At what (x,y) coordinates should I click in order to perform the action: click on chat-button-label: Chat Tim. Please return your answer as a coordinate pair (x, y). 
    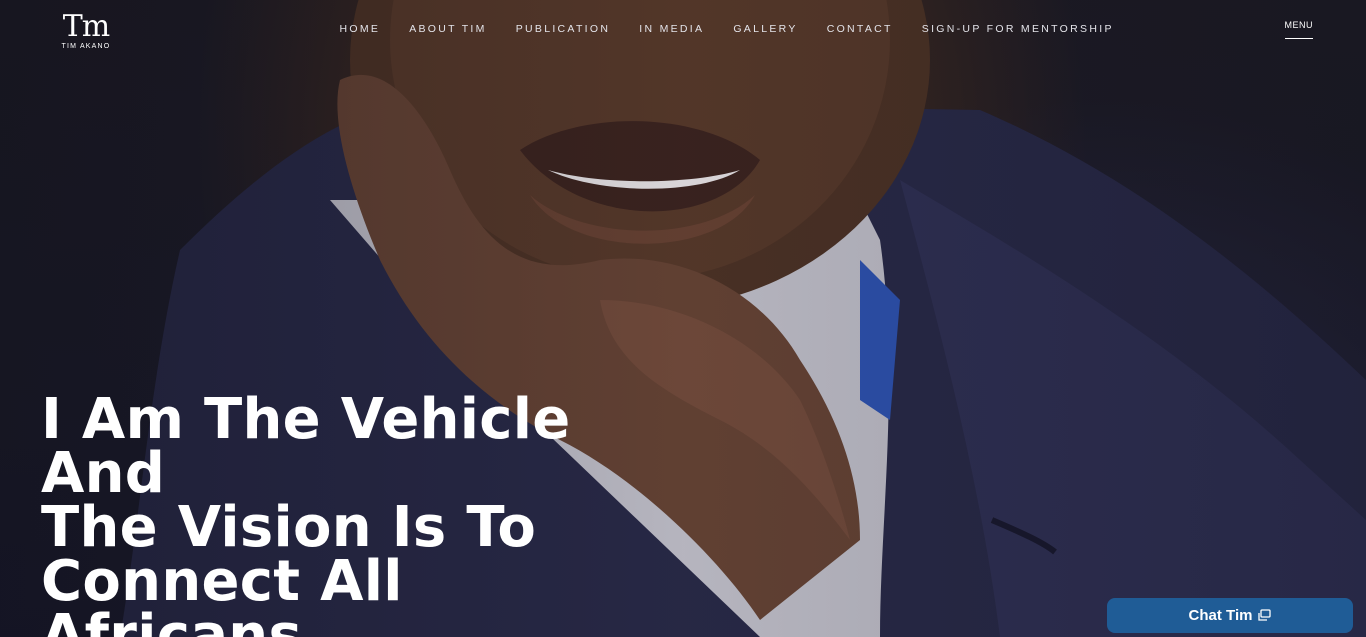
    Looking at the image, I should click on (1220, 615).